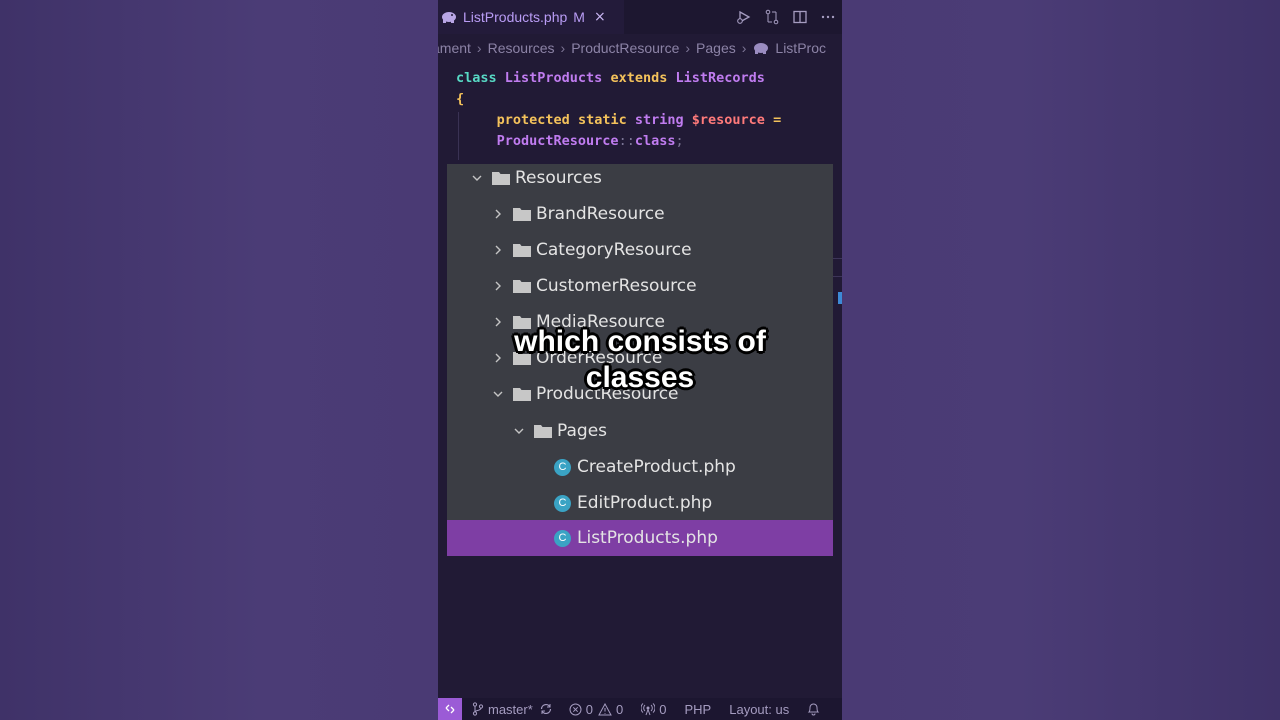 Image resolution: width=1280 pixels, height=720 pixels. I want to click on tree-item-label: Pages, so click(582, 431).